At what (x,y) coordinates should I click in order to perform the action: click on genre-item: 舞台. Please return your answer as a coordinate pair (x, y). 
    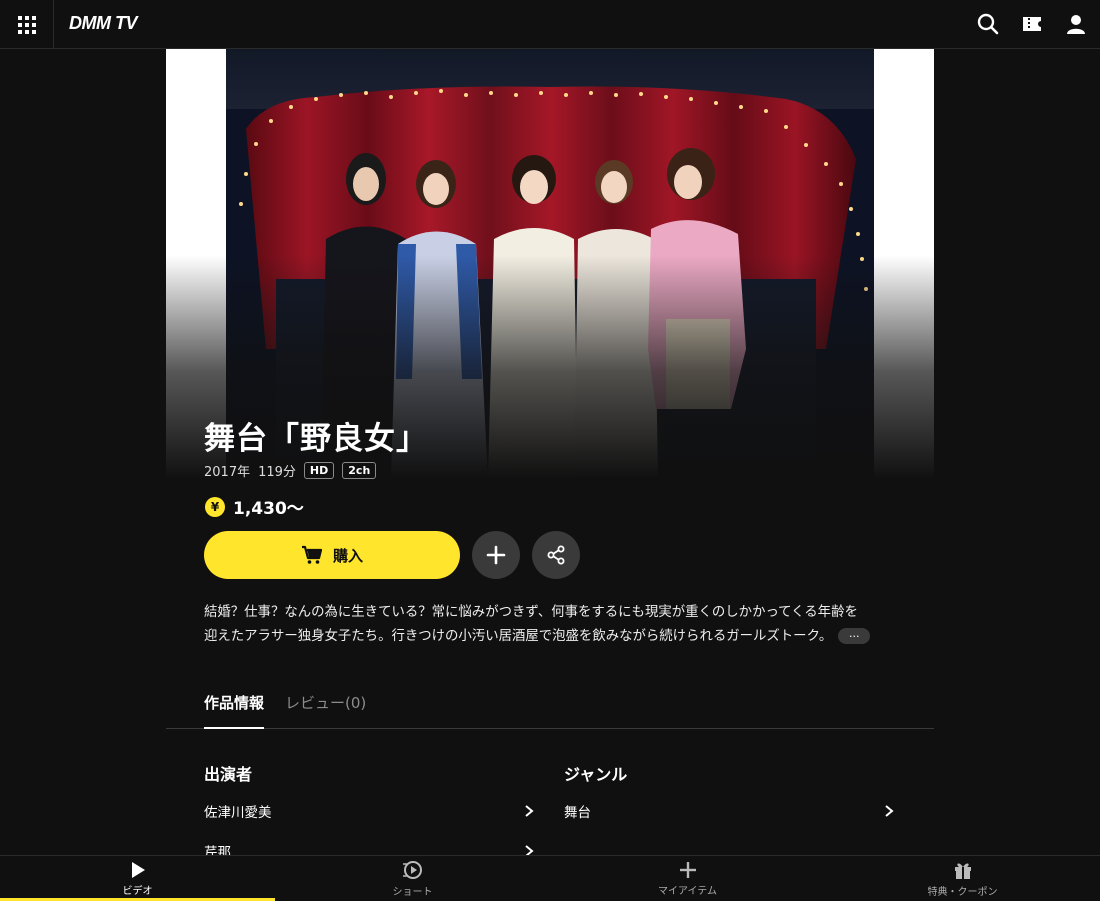
    Looking at the image, I should click on (729, 811).